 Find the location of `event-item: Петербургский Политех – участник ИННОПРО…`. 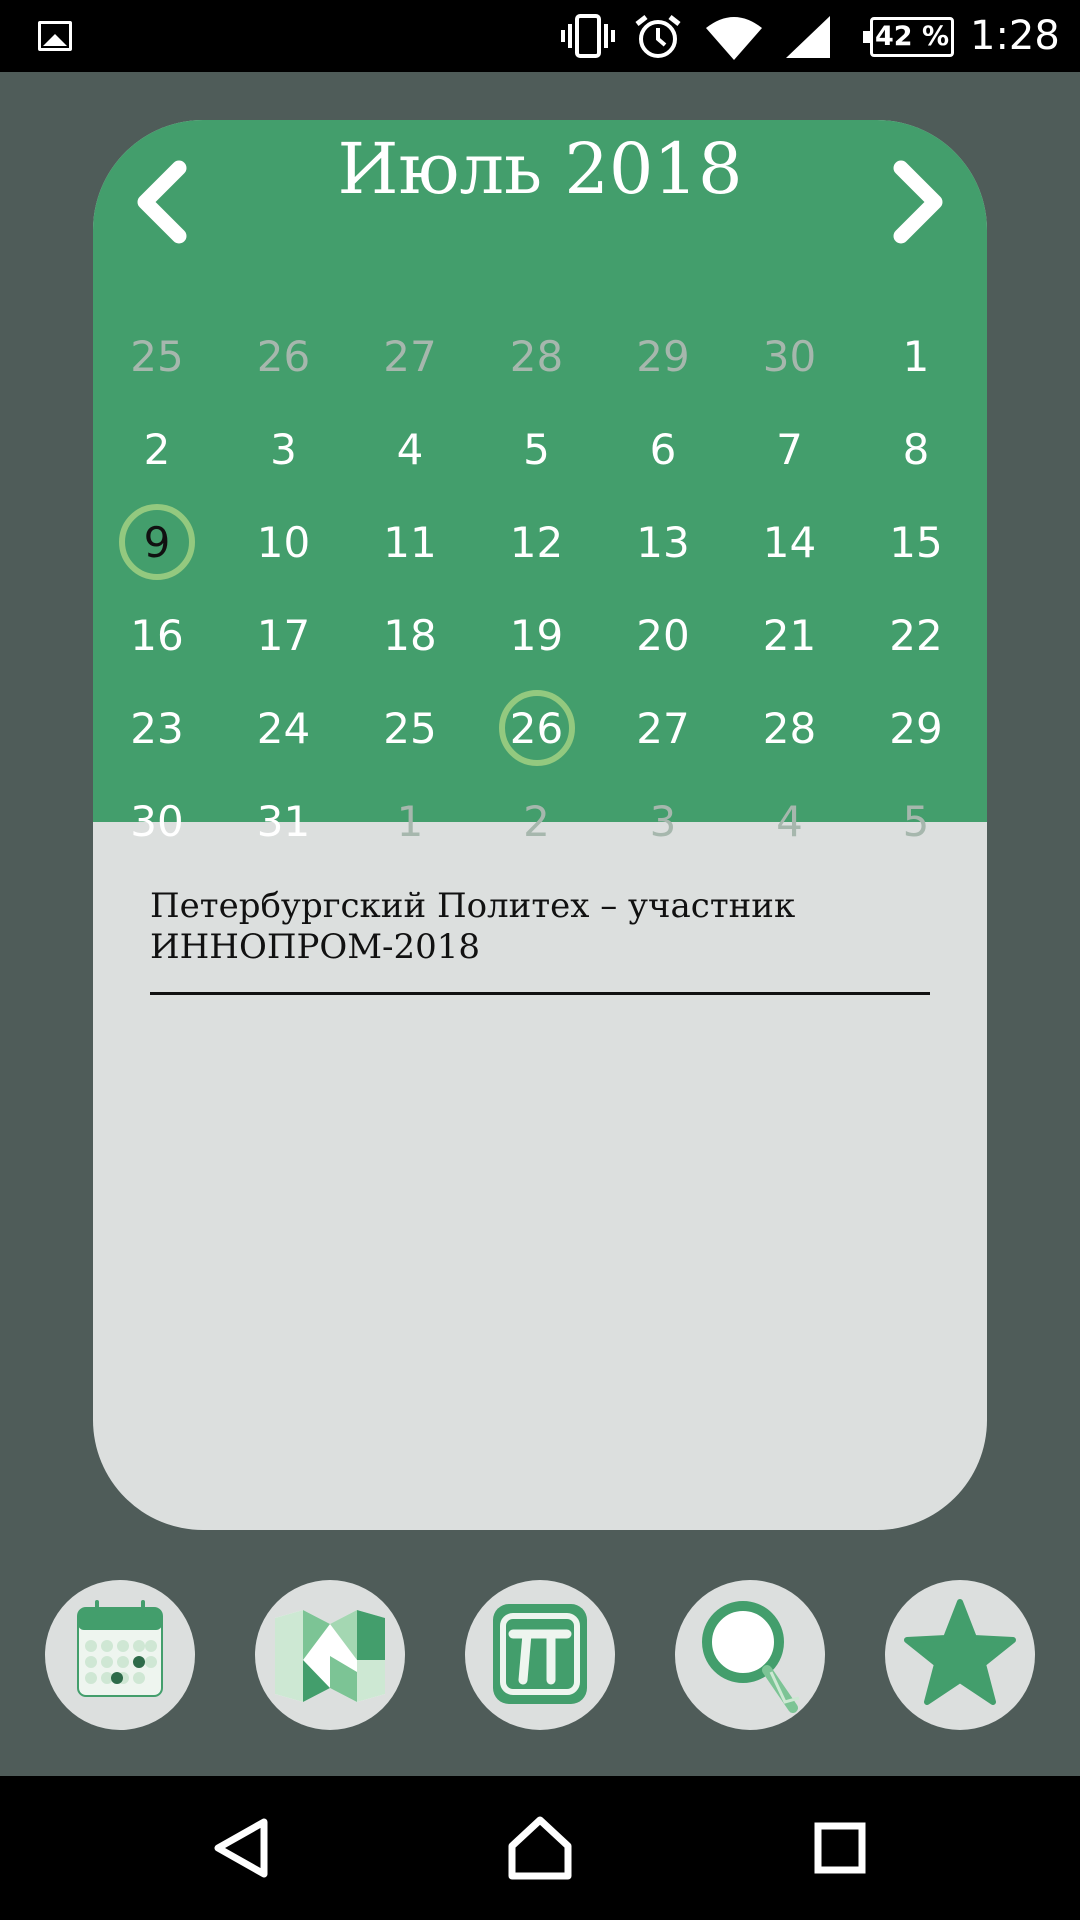

event-item: Петербургский Политех – участник ИННОПРО… is located at coordinates (540, 940).